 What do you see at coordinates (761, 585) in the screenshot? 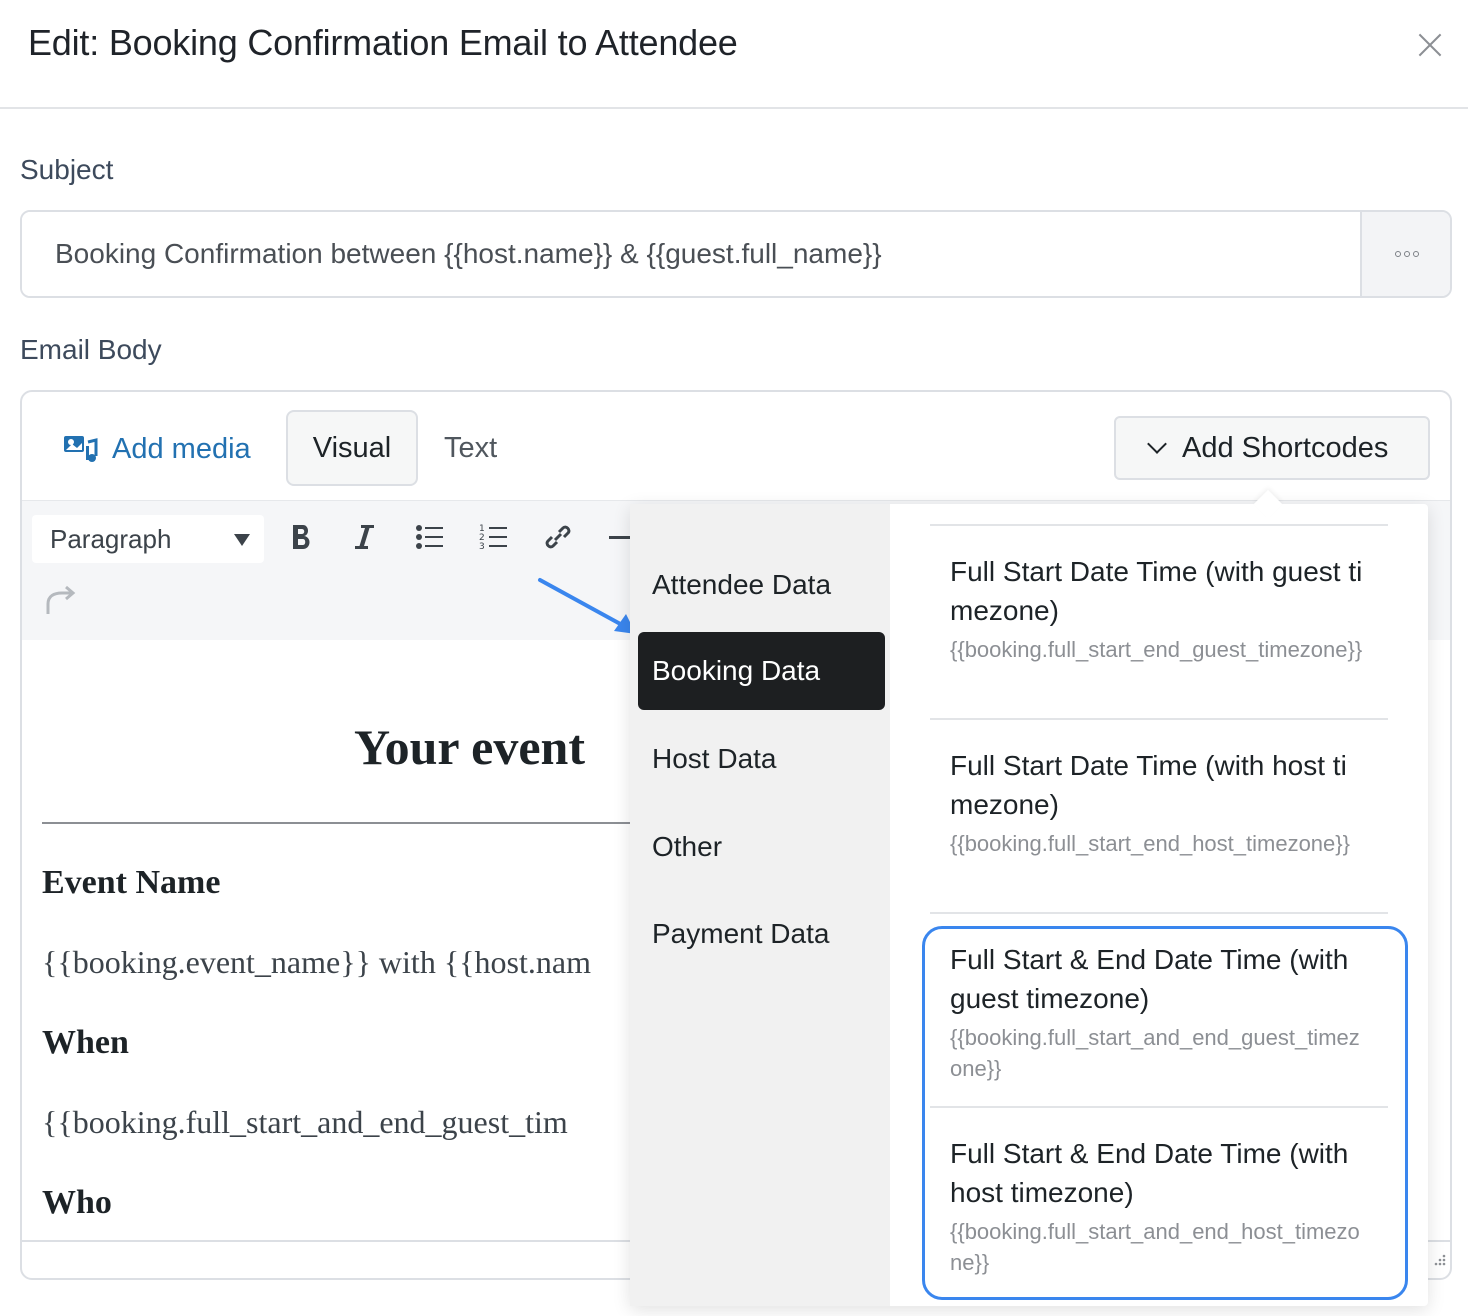
I see `category-attendee-data: Attendee Data` at bounding box center [761, 585].